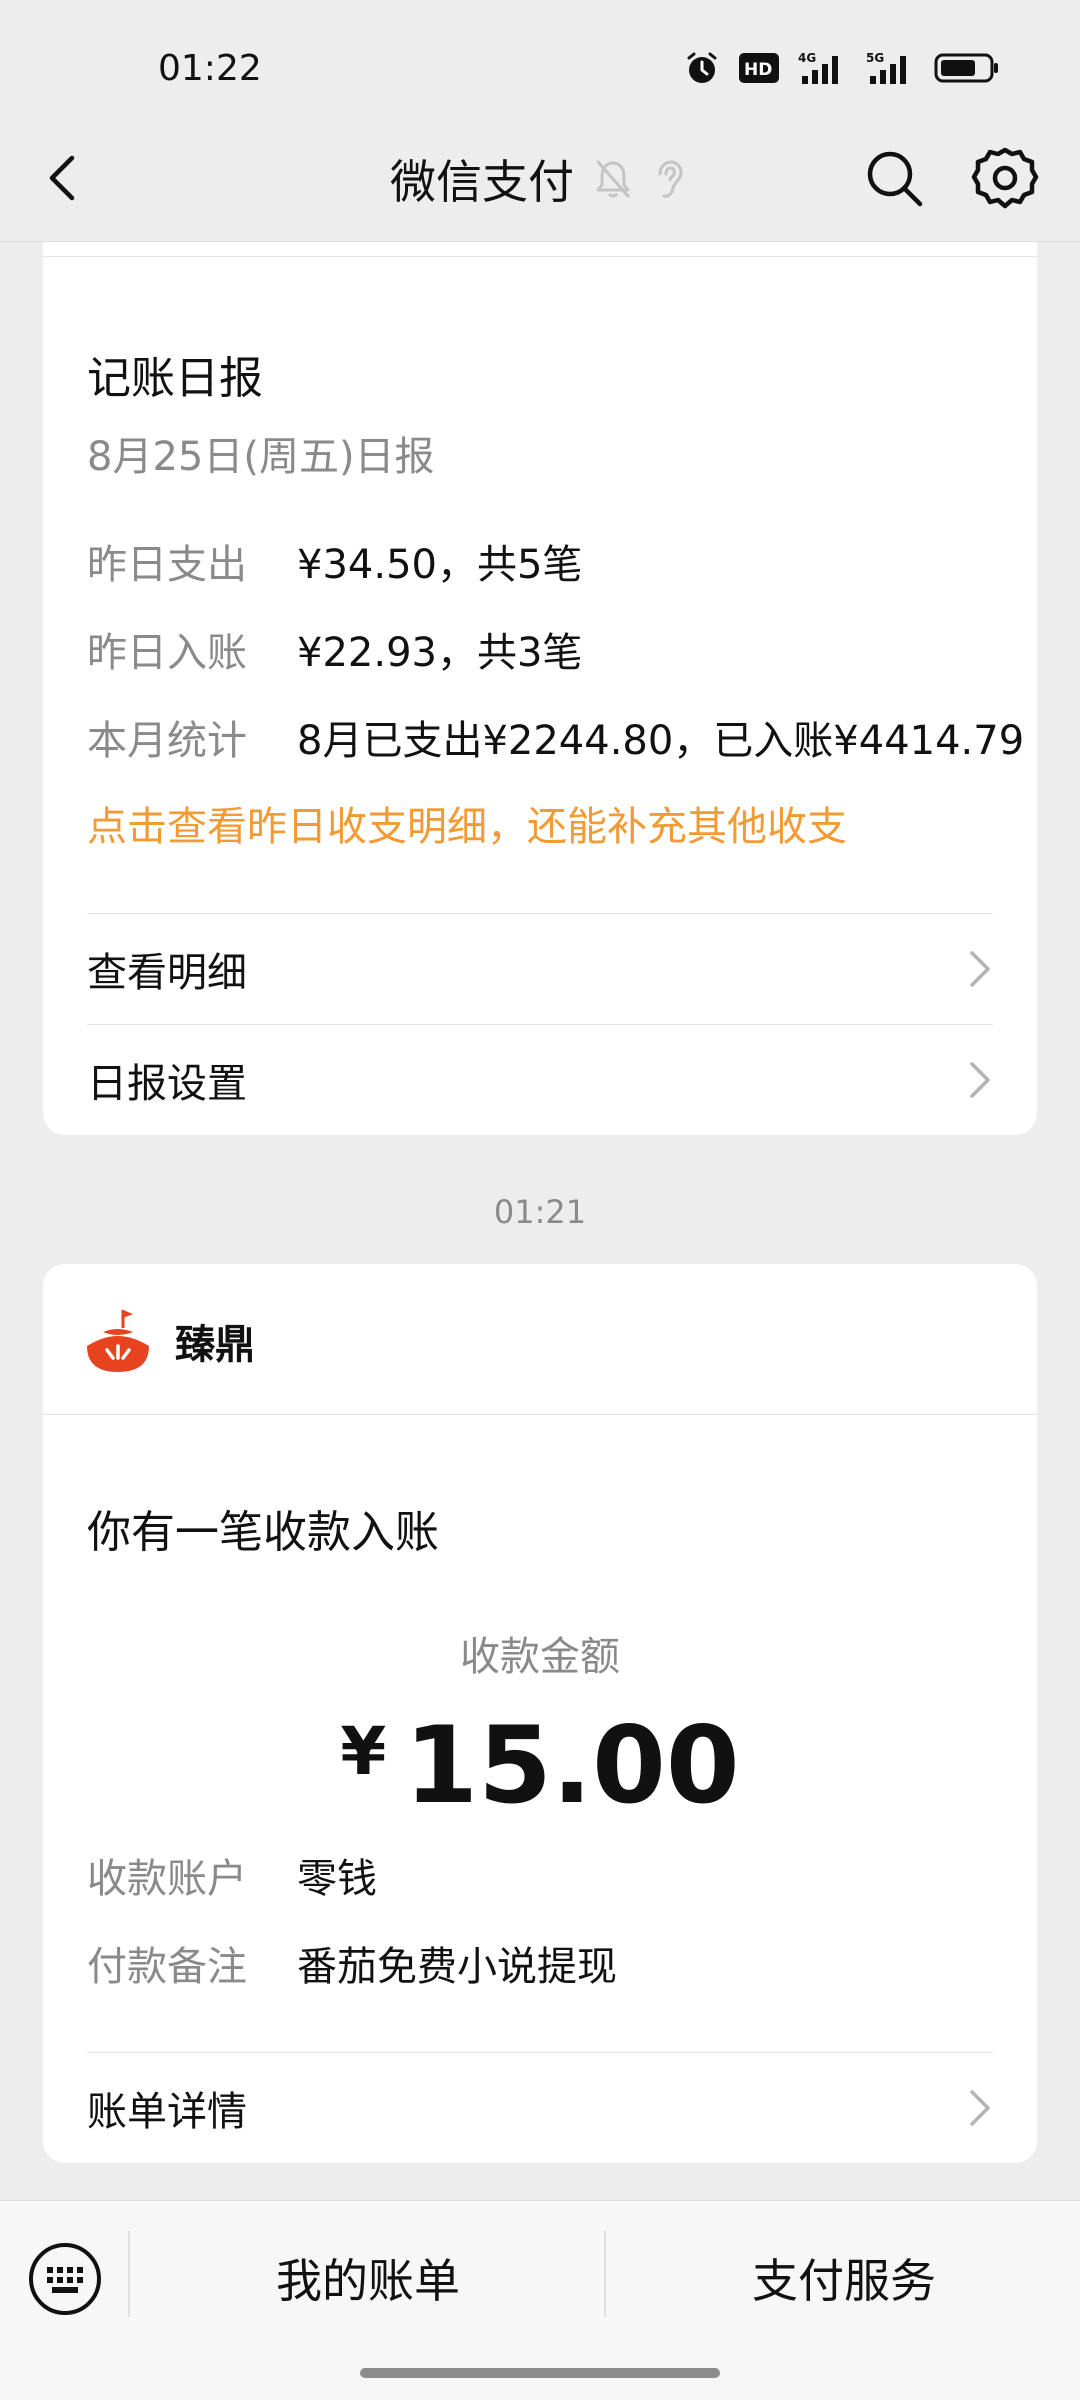  I want to click on amount-label: 收款金额, so click(540, 1657).